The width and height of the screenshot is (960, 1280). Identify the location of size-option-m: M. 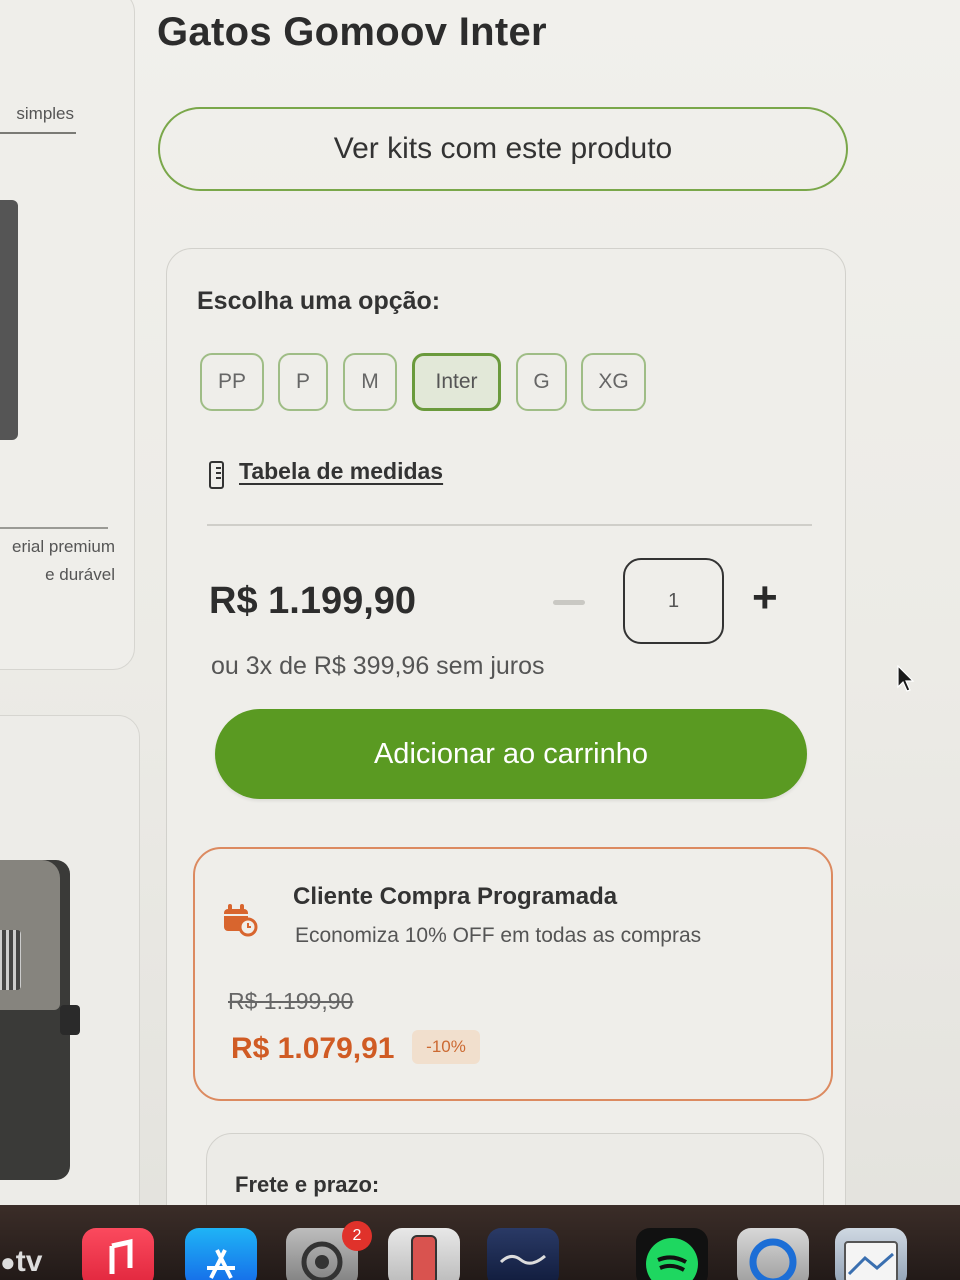
(370, 382).